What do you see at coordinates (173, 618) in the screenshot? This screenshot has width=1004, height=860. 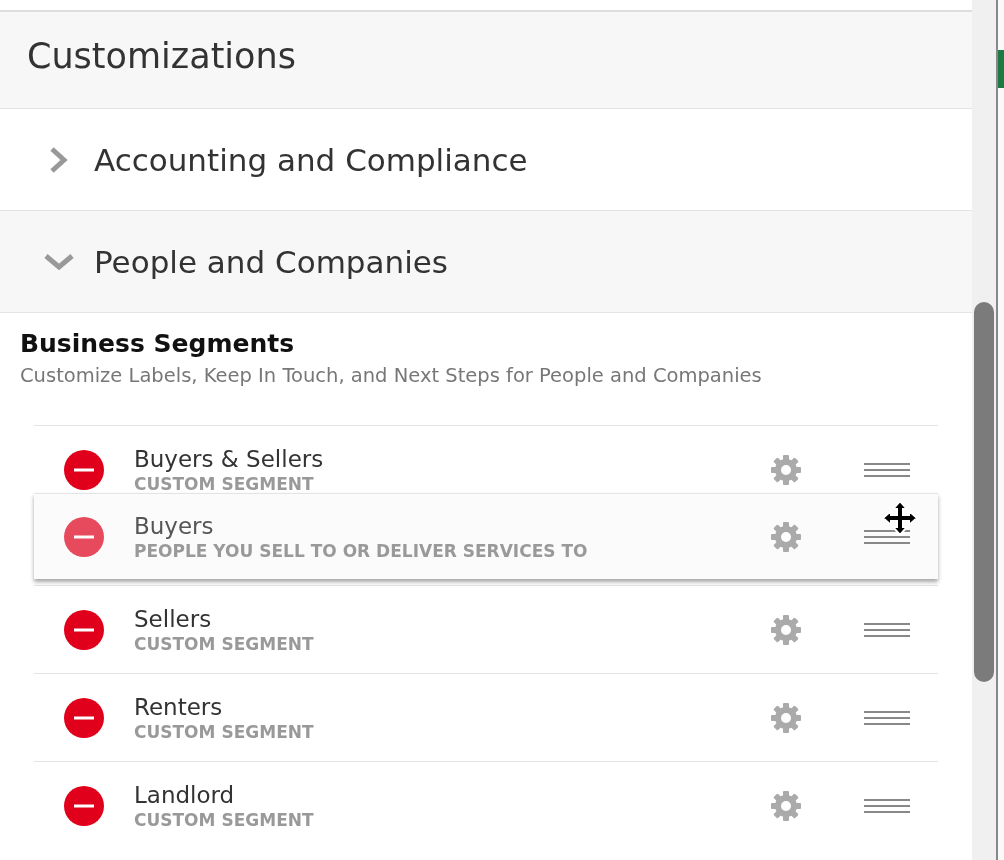 I see `segment-name: Sellers` at bounding box center [173, 618].